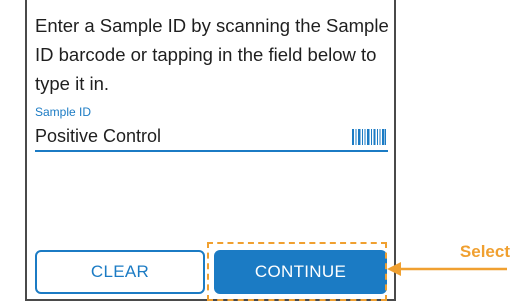  I want to click on sample-id-label: Sample ID, so click(63, 112).